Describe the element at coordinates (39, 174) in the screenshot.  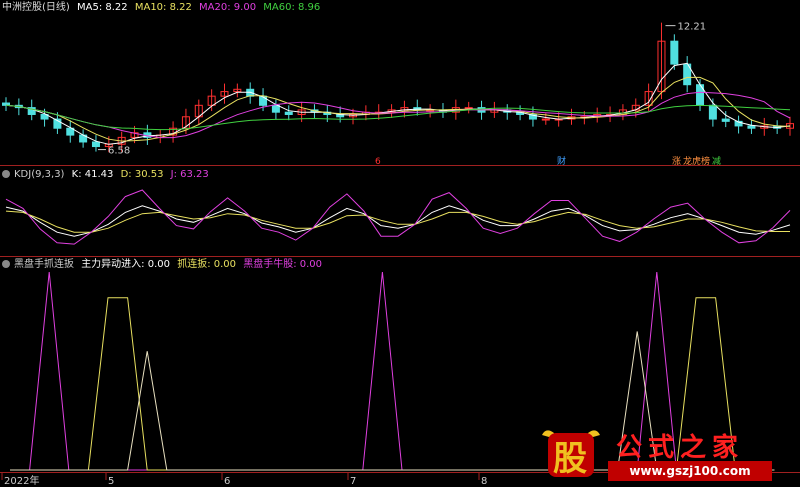
I see `kdj-title: KDJ(9,3,3)` at that location.